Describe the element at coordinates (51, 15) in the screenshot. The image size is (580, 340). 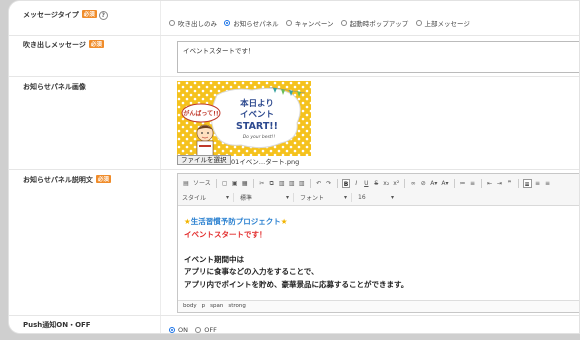
I see `message-type-label-text: メッセージタイプ` at that location.